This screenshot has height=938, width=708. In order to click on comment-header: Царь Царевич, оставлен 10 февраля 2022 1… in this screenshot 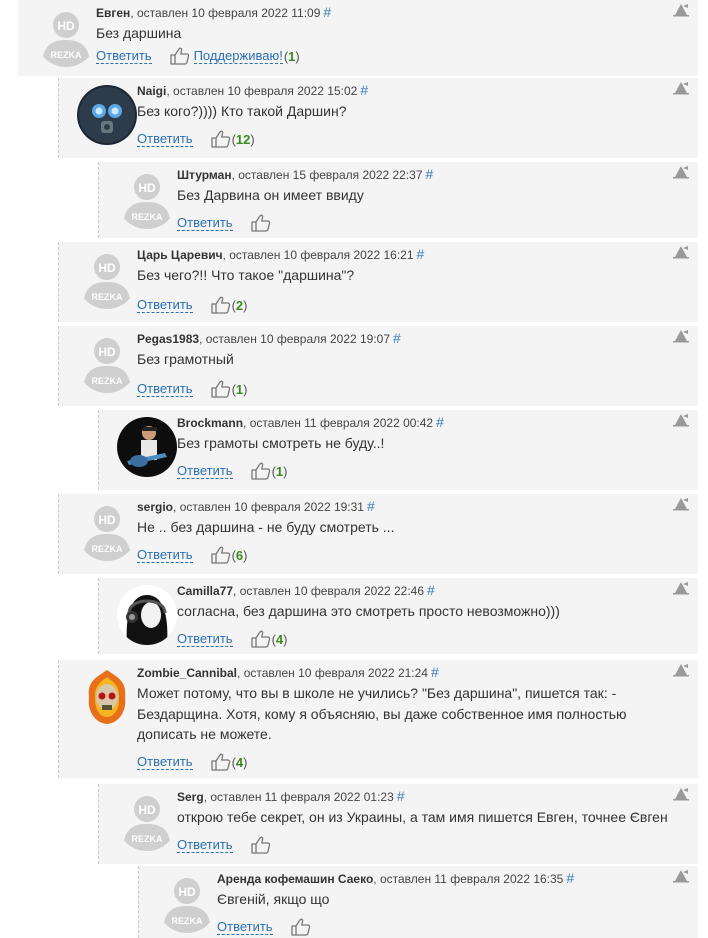, I will do `click(281, 254)`.